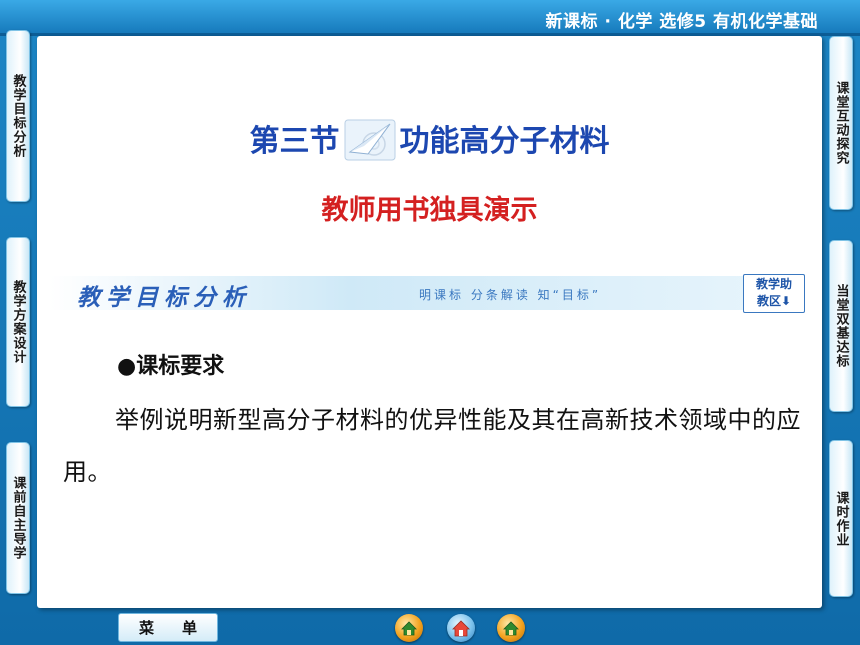 This screenshot has height=645, width=860. I want to click on teaching-aid-button: 教学助 教区⬇, so click(774, 293).